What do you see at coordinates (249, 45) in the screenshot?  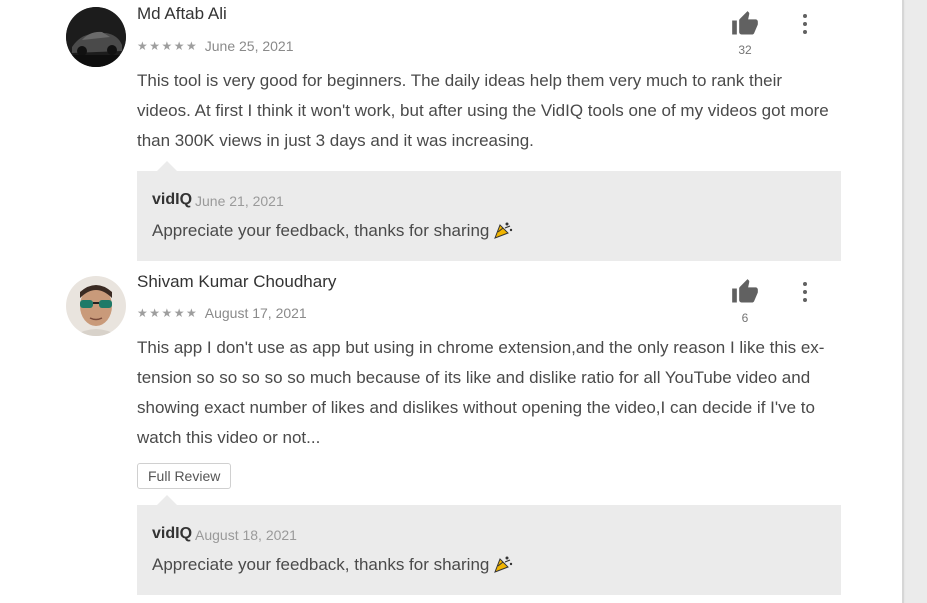 I see `review-date: June 25, 2021` at bounding box center [249, 45].